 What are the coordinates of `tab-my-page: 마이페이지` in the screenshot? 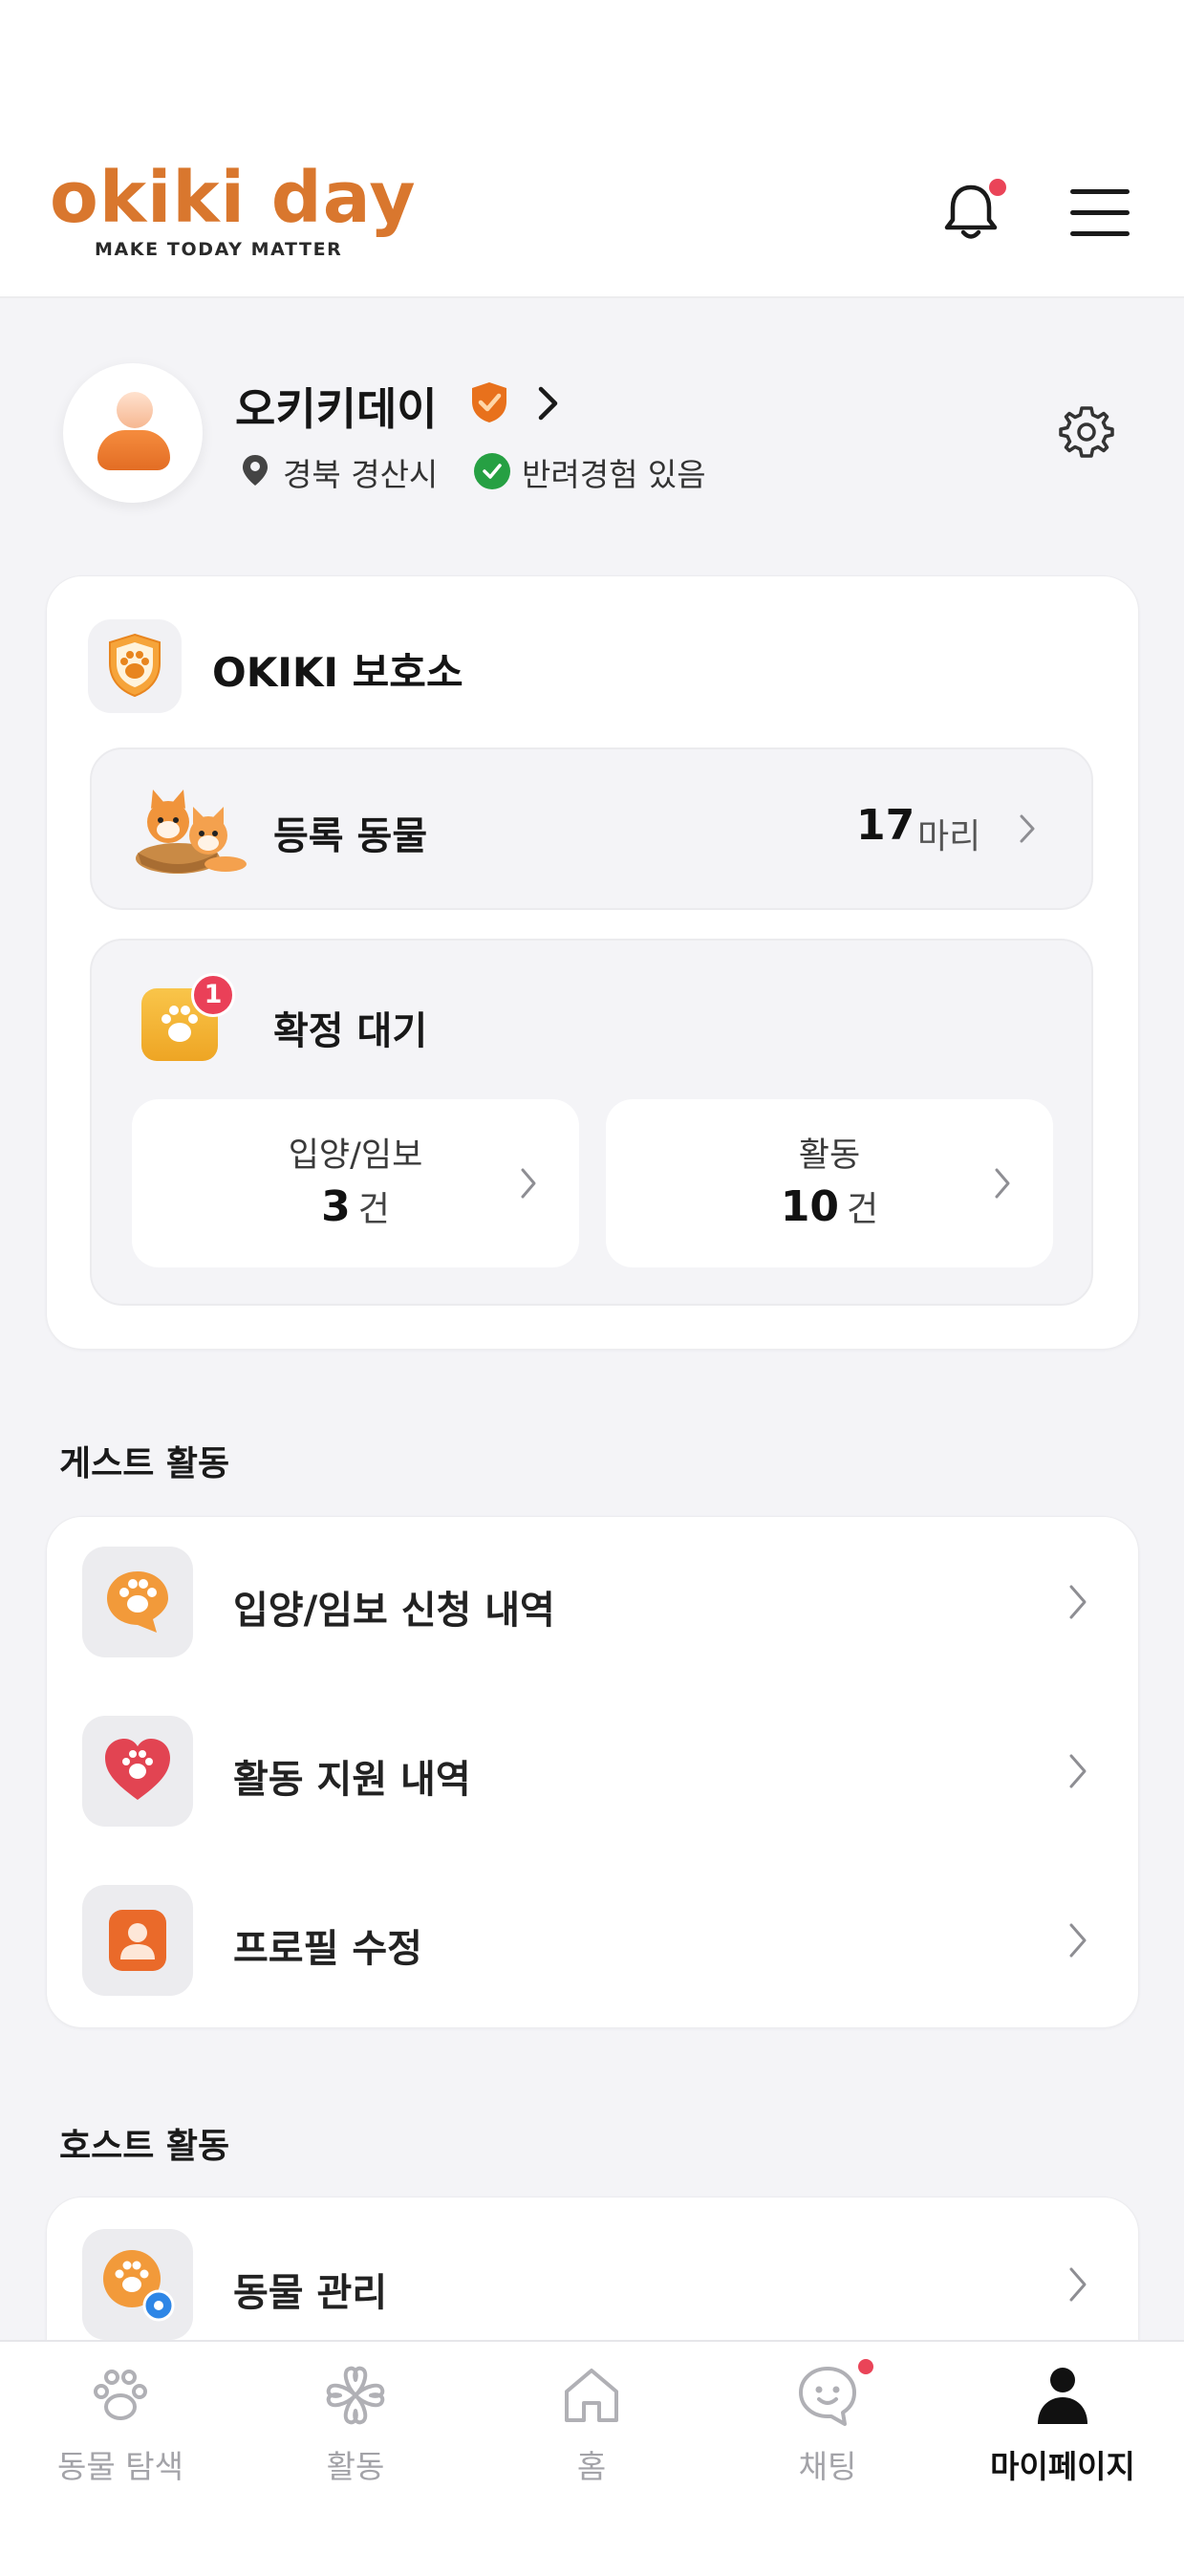 It's located at (1062, 2424).